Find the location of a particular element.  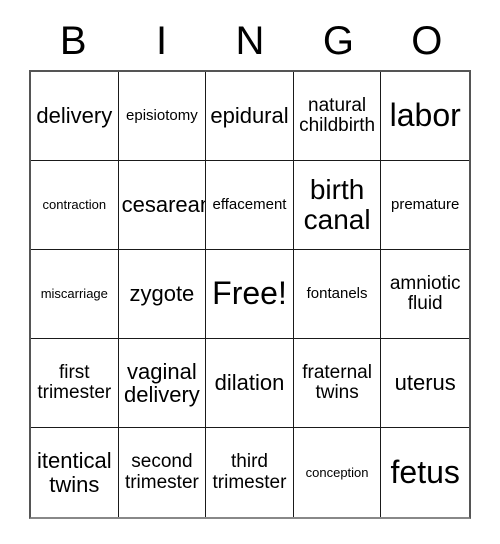

bingo-cell: fraternal twins is located at coordinates (337, 383).